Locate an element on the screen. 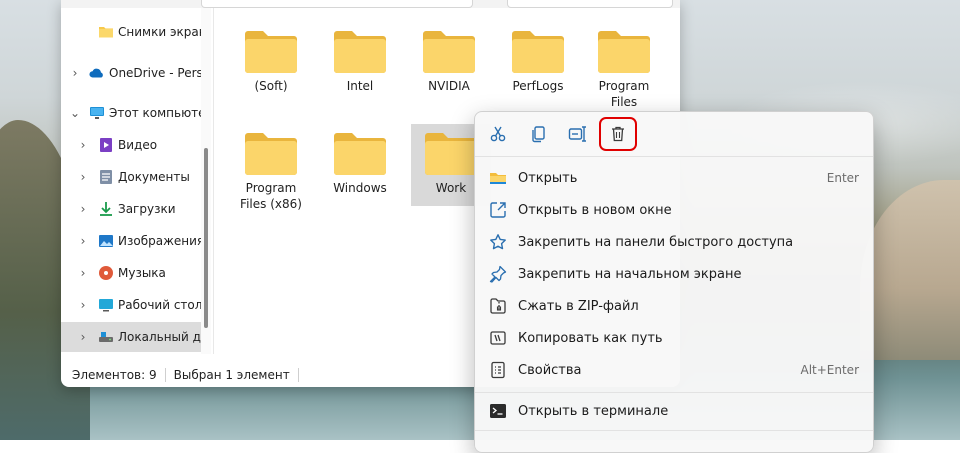 This screenshot has height=453, width=960. sidebar-item-this-pc: ⌄ Этот компьютер is located at coordinates (131, 113).